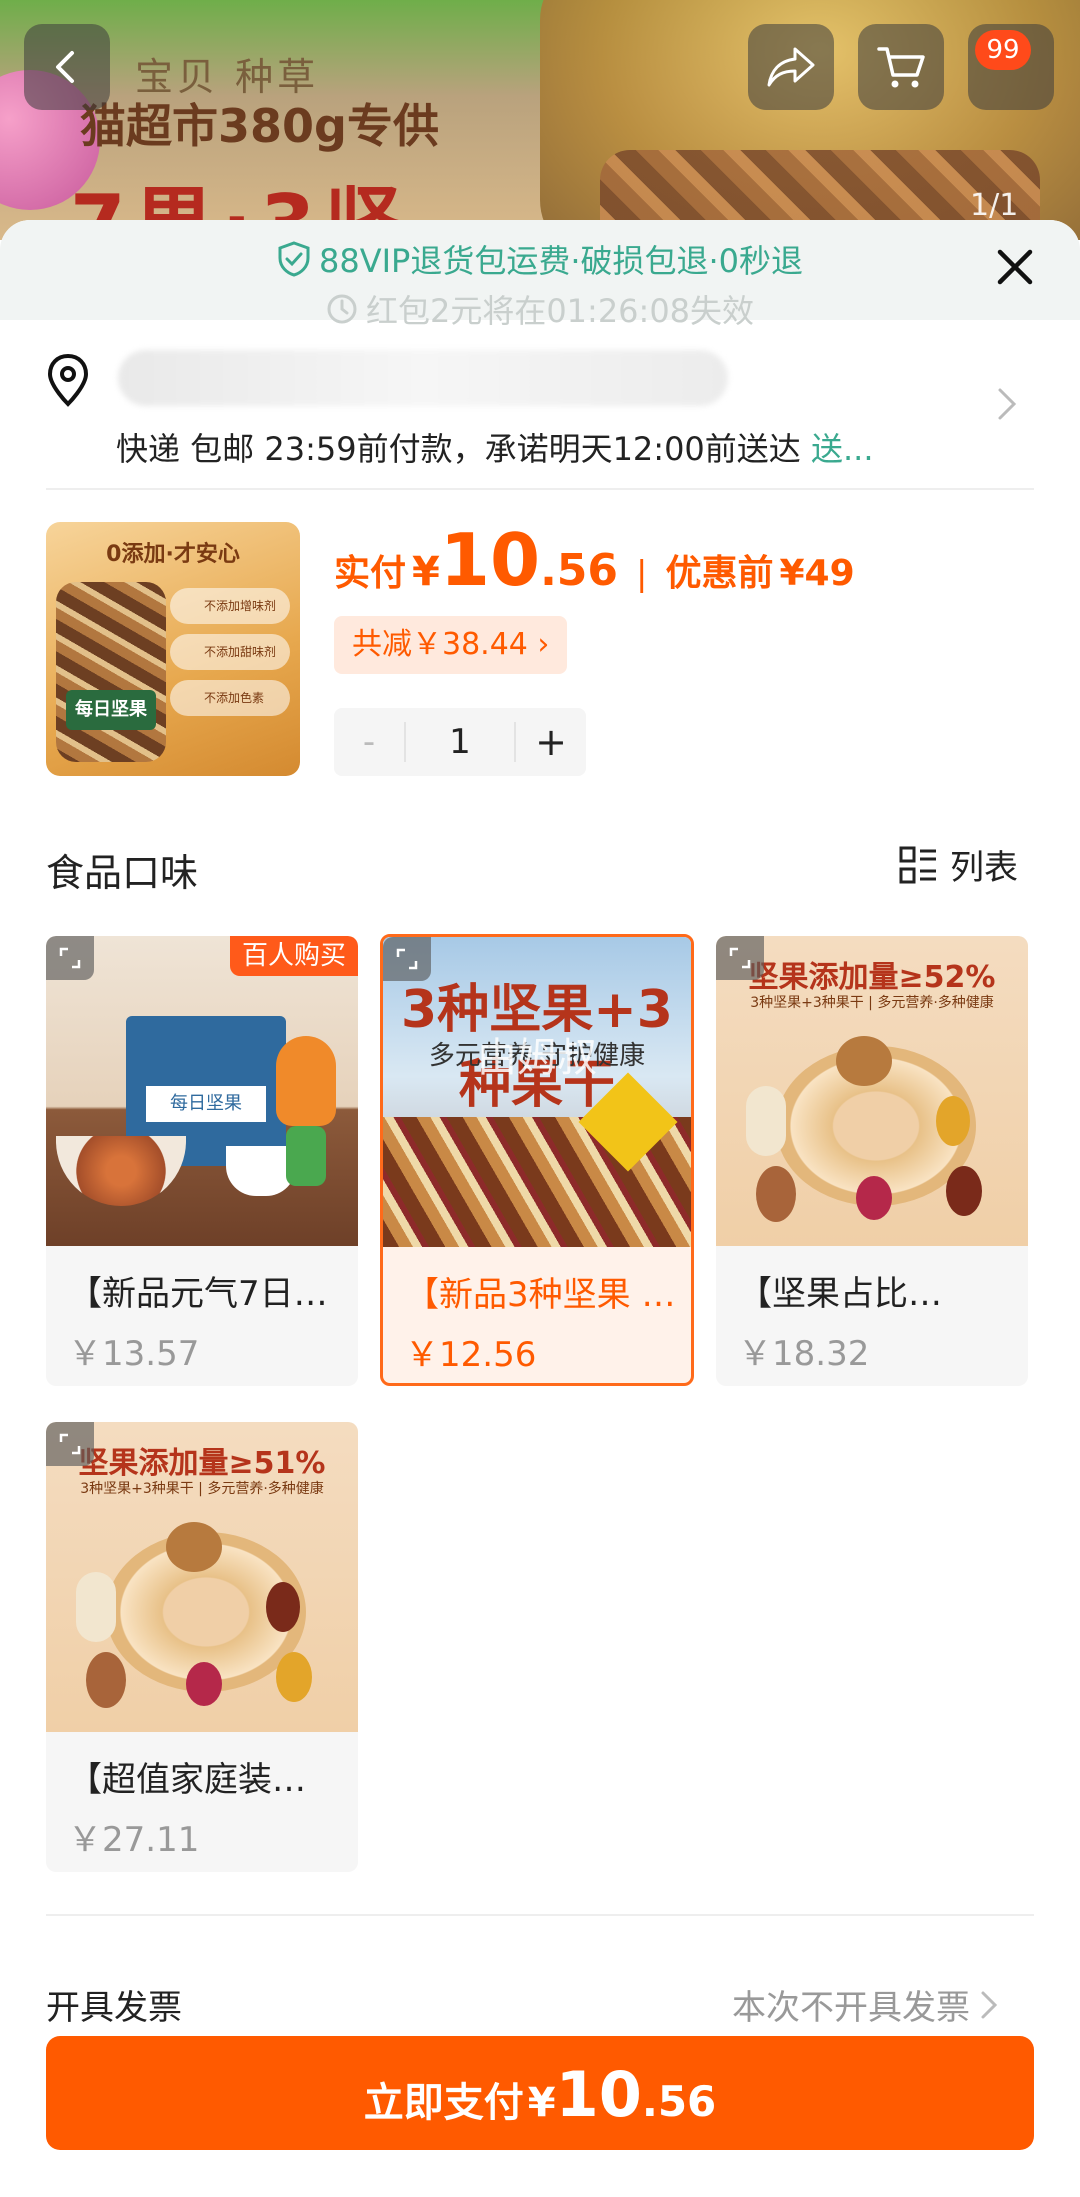  I want to click on shield-check-icon, so click(294, 259).